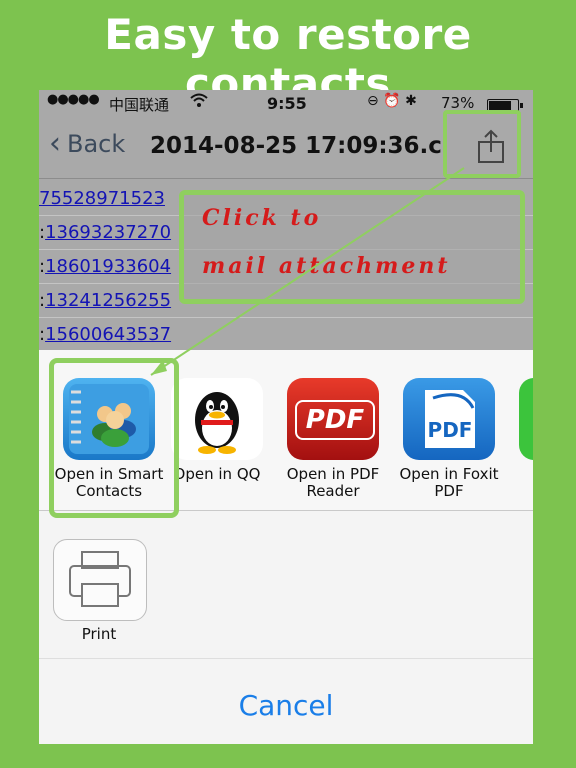 The image size is (576, 768). I want to click on qq-penguin-icon, so click(217, 419).